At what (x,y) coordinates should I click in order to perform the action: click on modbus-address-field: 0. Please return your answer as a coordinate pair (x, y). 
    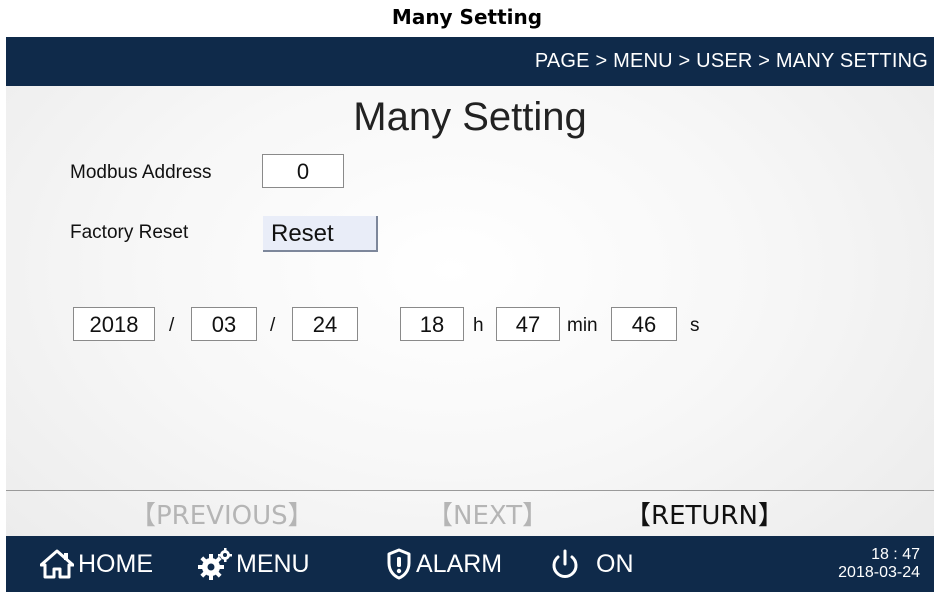
    Looking at the image, I should click on (303, 171).